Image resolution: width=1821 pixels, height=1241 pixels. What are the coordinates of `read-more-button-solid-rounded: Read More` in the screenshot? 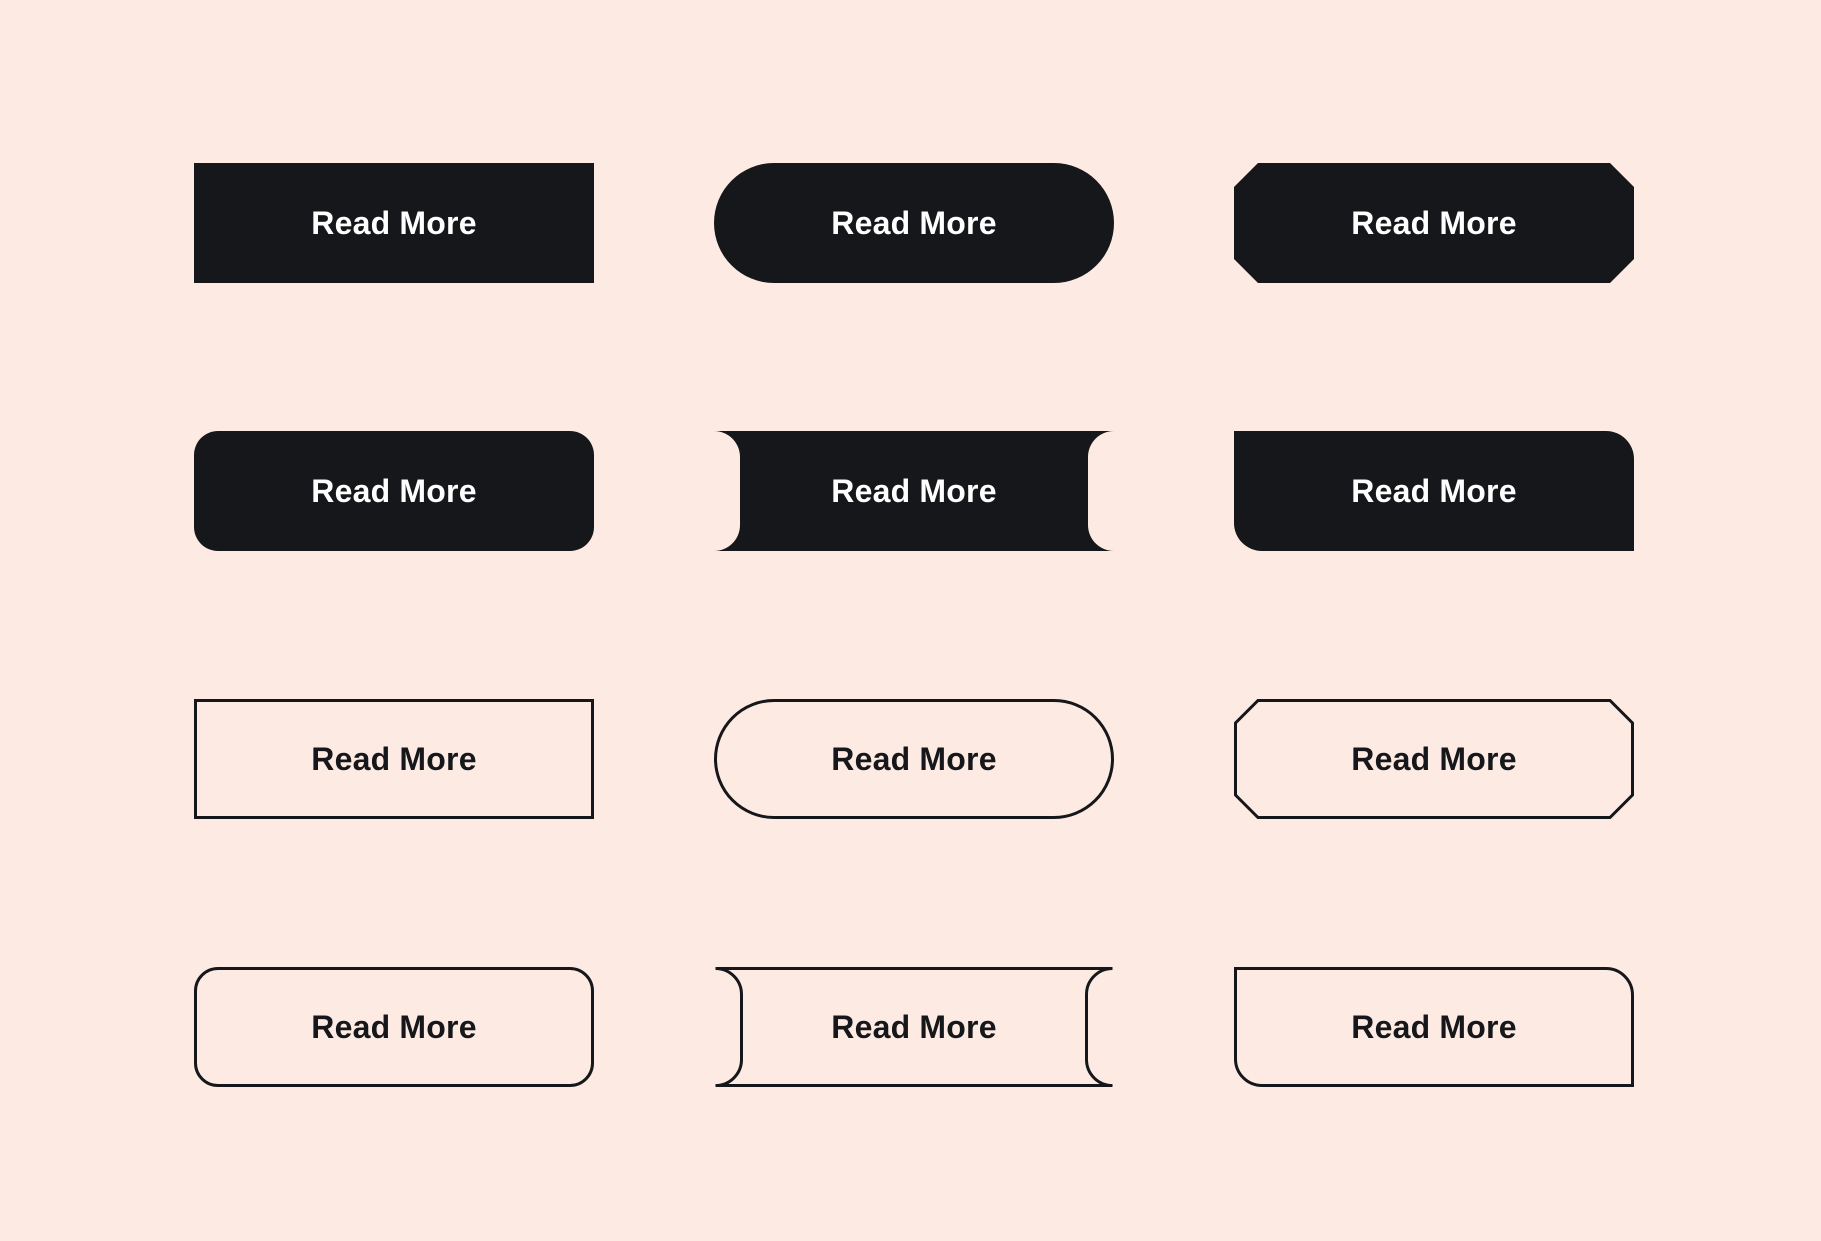 It's located at (394, 491).